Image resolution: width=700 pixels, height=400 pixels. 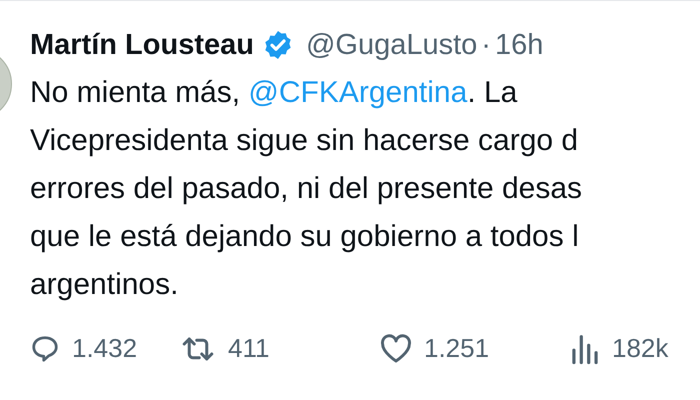 What do you see at coordinates (519, 45) in the screenshot?
I see `timestamp: 16h` at bounding box center [519, 45].